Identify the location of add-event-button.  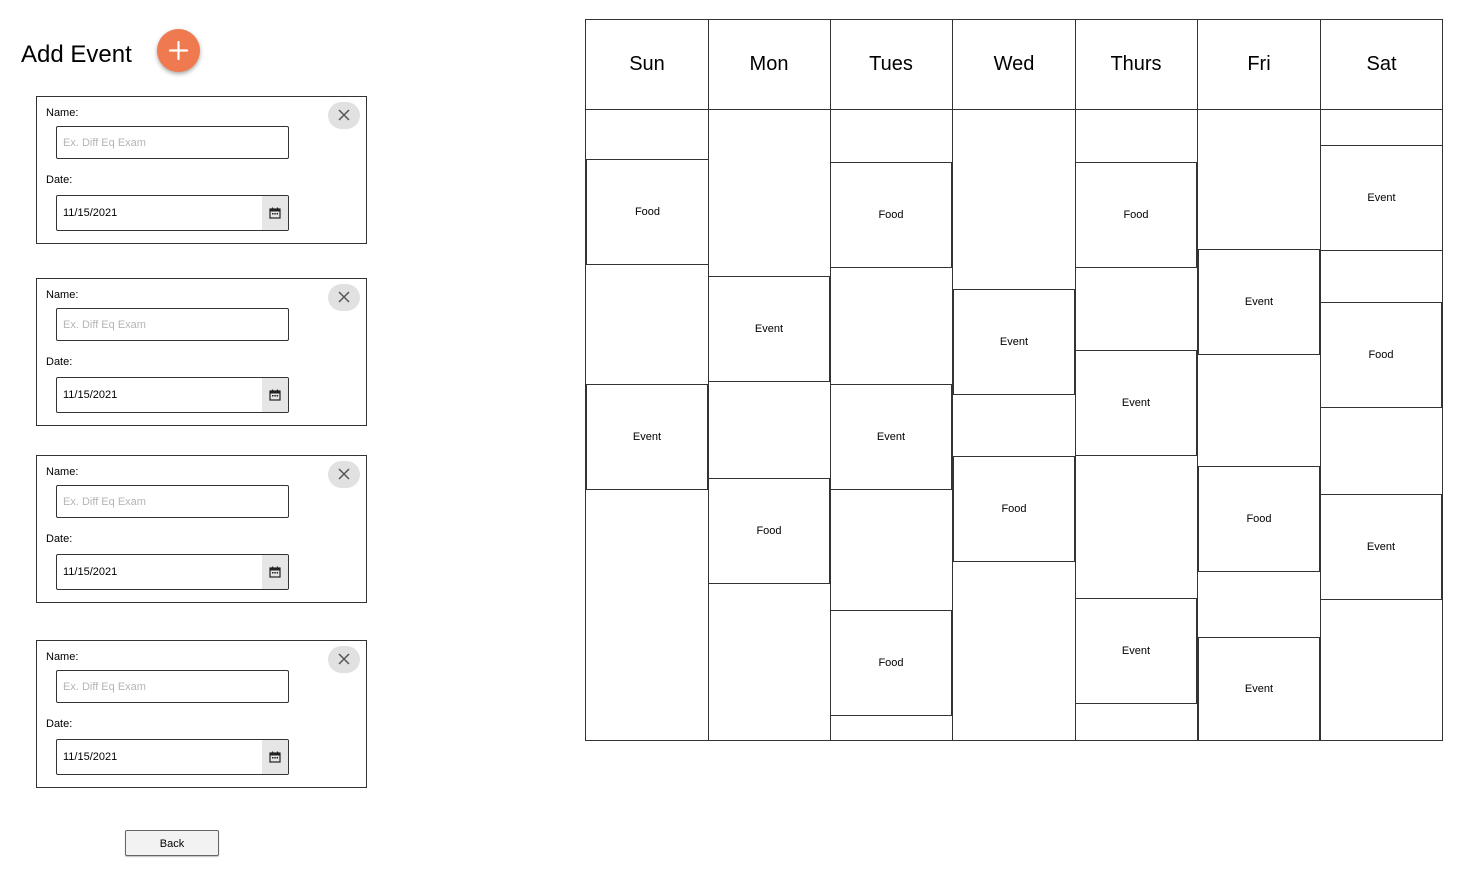
(178, 50).